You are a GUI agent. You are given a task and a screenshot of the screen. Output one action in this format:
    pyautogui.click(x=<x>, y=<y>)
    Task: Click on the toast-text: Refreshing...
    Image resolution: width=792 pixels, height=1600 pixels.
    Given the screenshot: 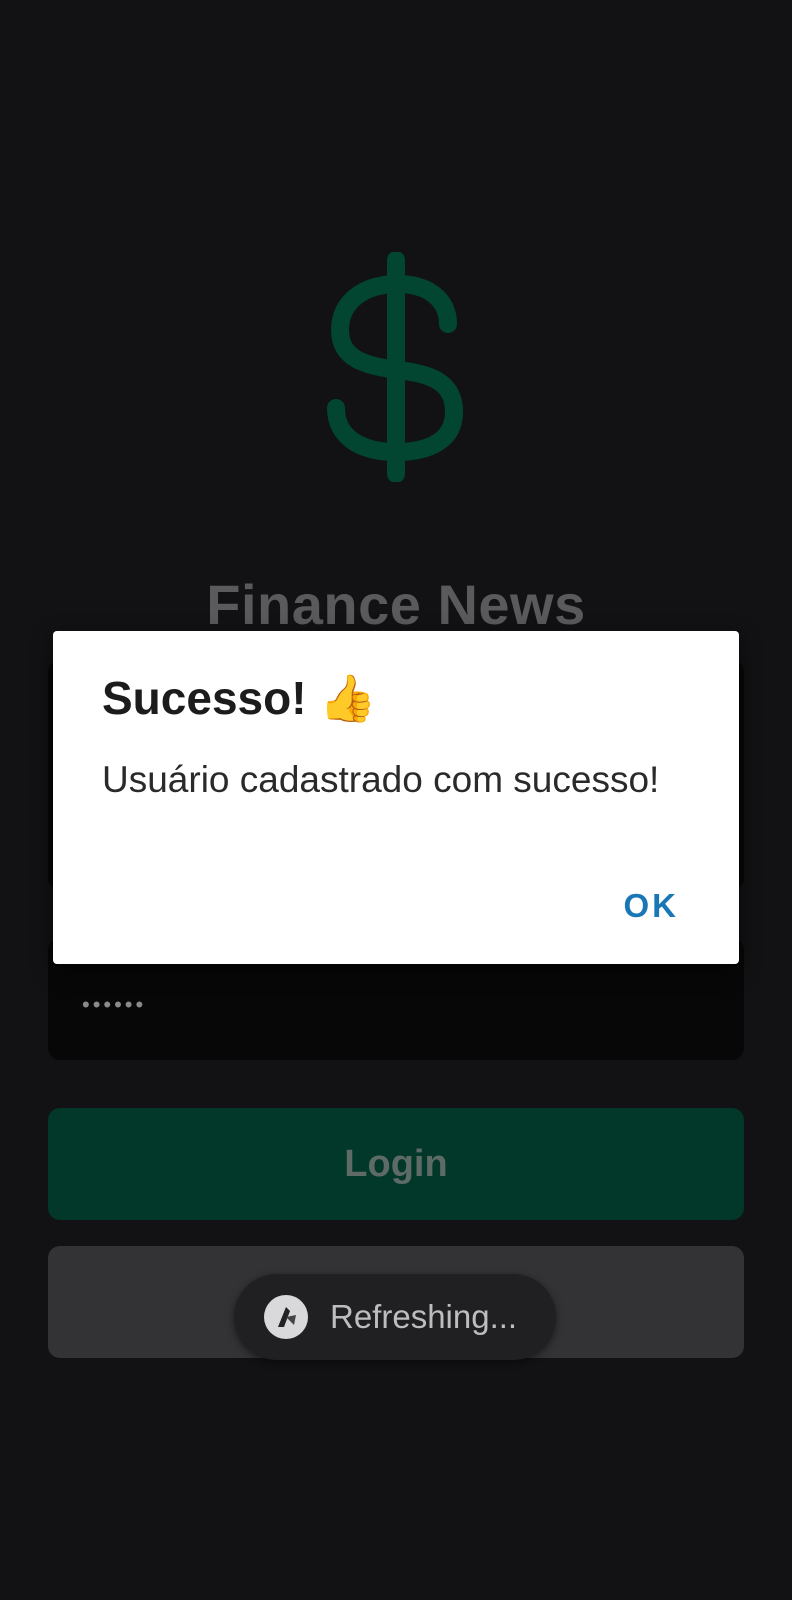 What is the action you would take?
    pyautogui.click(x=424, y=1316)
    